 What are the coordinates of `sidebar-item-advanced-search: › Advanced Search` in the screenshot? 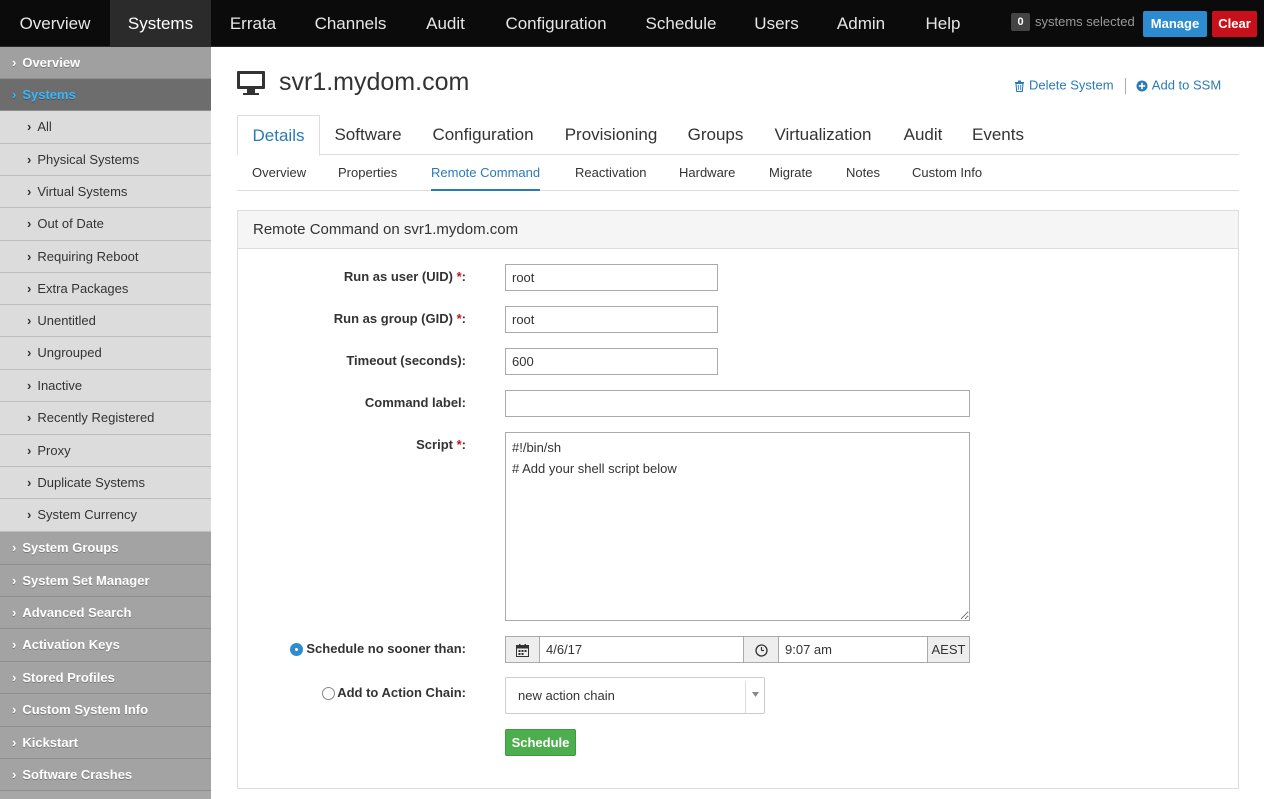 It's located at (105, 613).